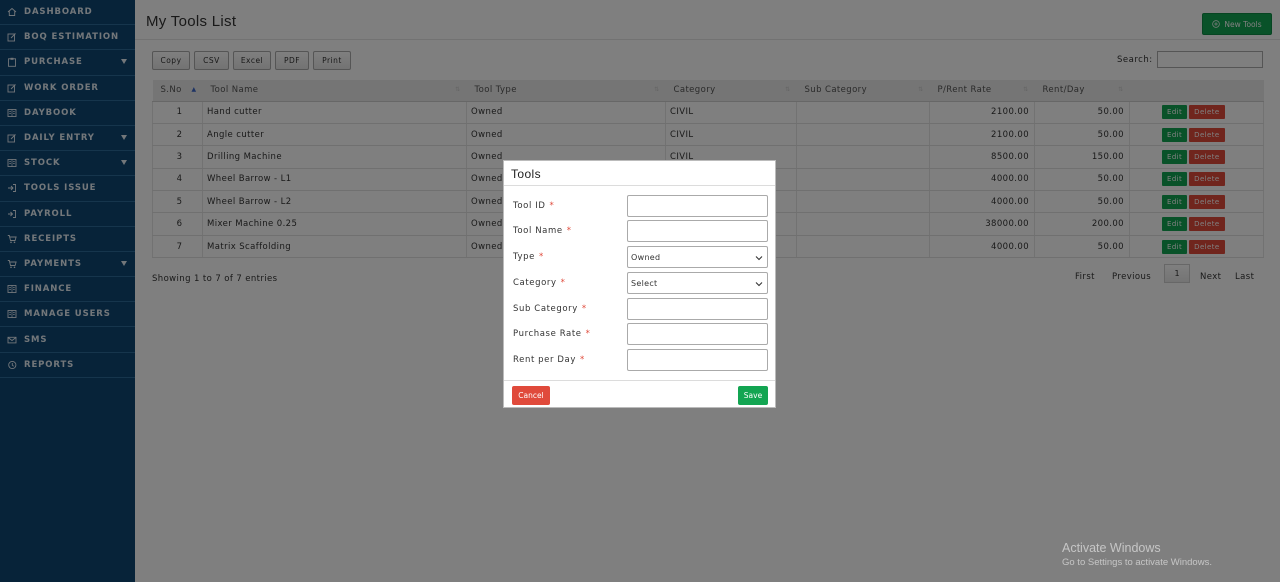  Describe the element at coordinates (644, 283) in the screenshot. I see `category-selected-value: Select` at that location.